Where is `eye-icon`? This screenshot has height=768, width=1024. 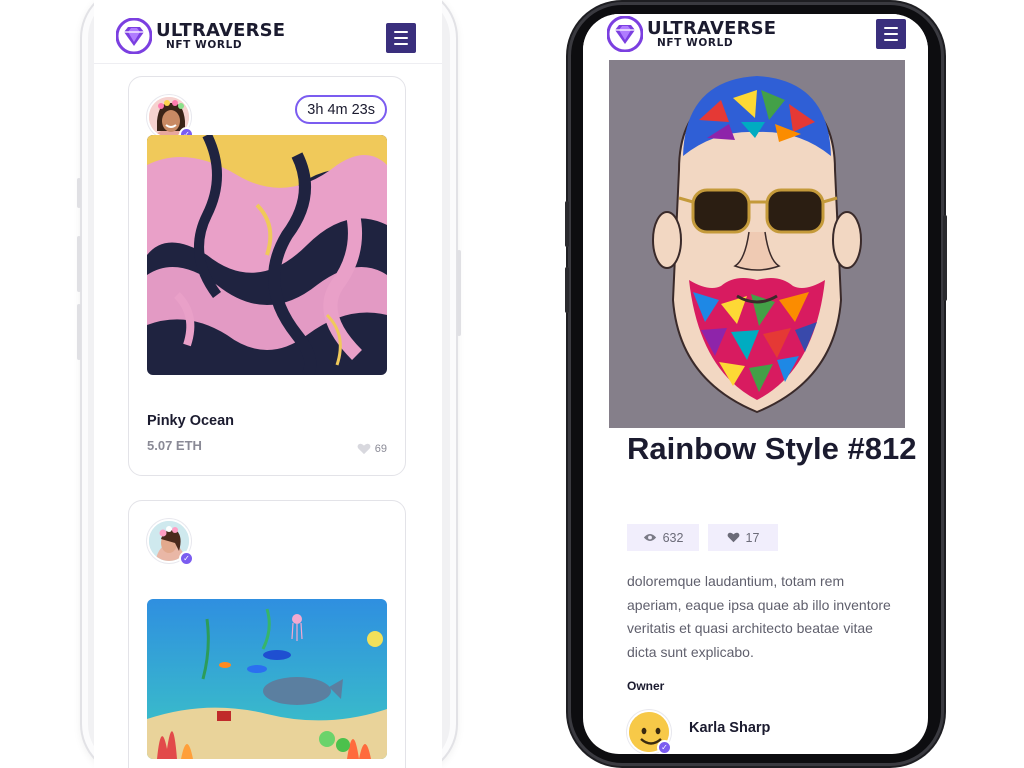 eye-icon is located at coordinates (649, 537).